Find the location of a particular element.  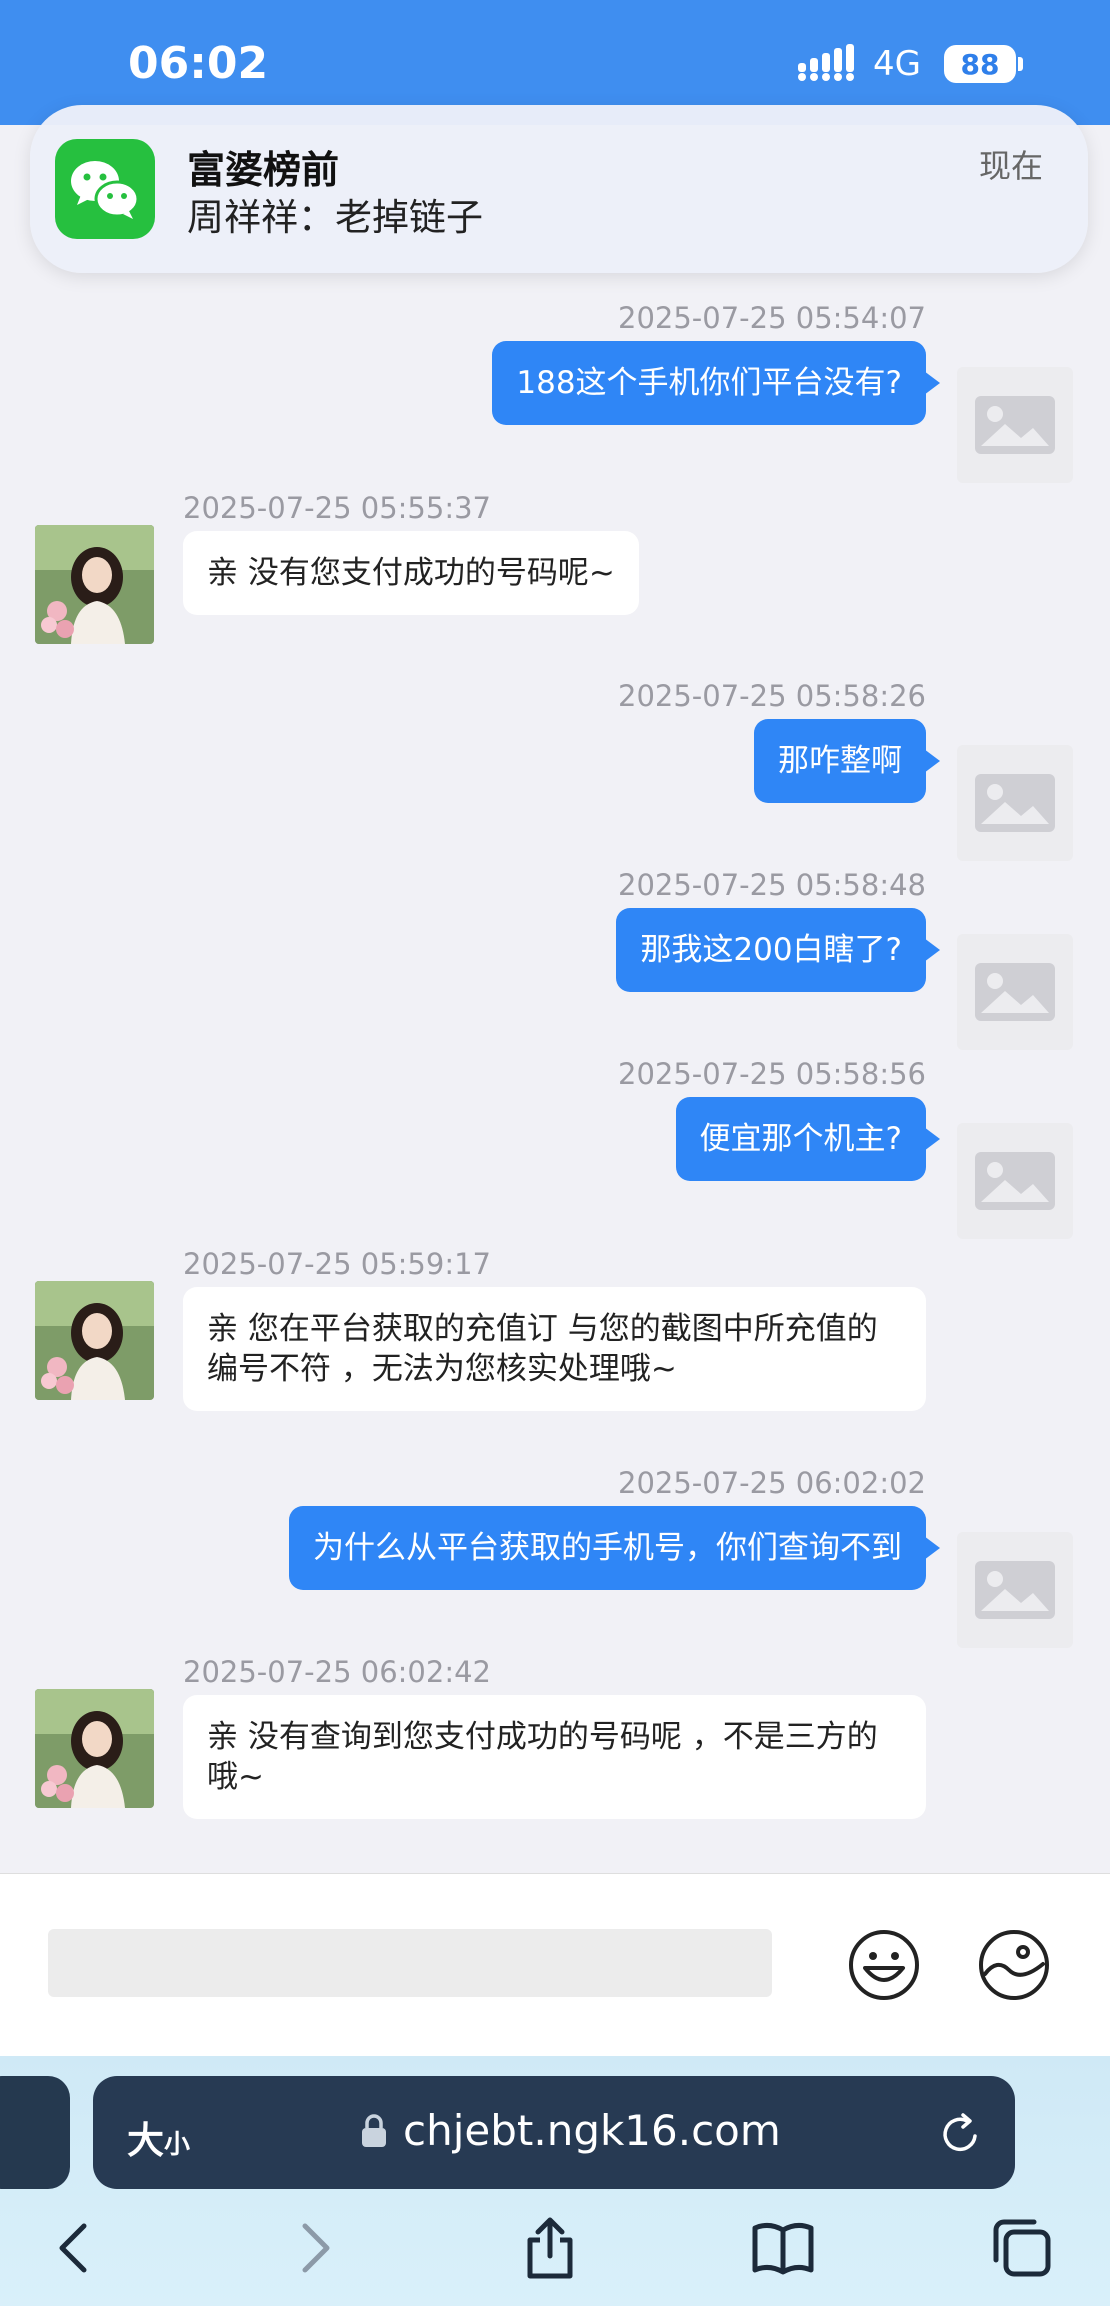

message-timestamp: 2025-07-25 05:55:37 is located at coordinates (337, 508).